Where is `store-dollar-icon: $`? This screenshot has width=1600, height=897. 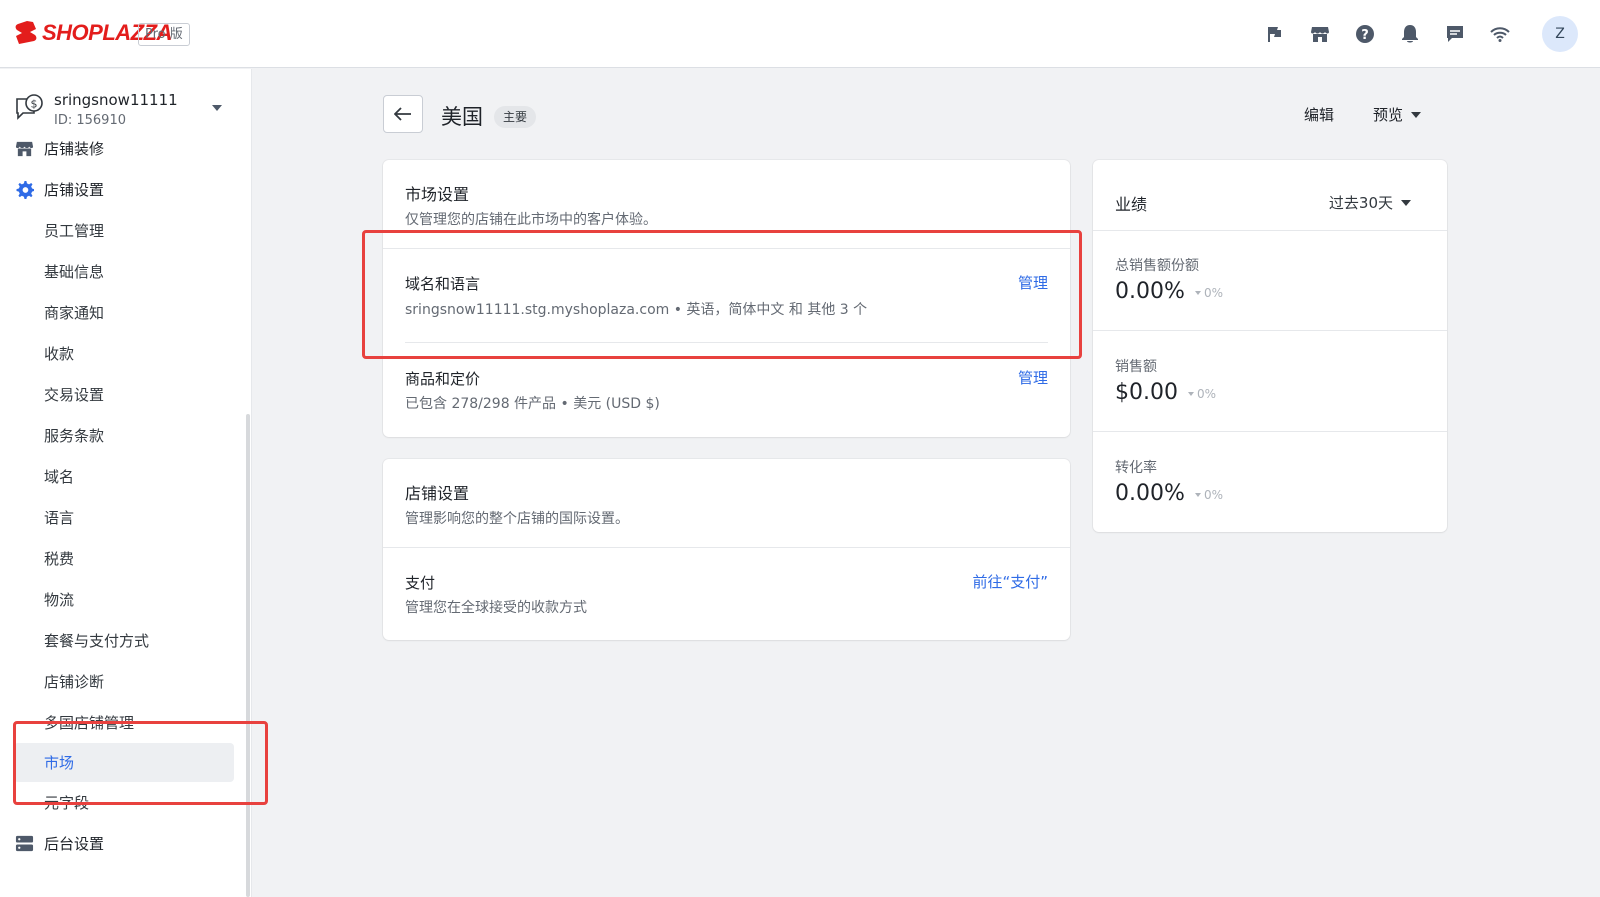 store-dollar-icon: $ is located at coordinates (29, 107).